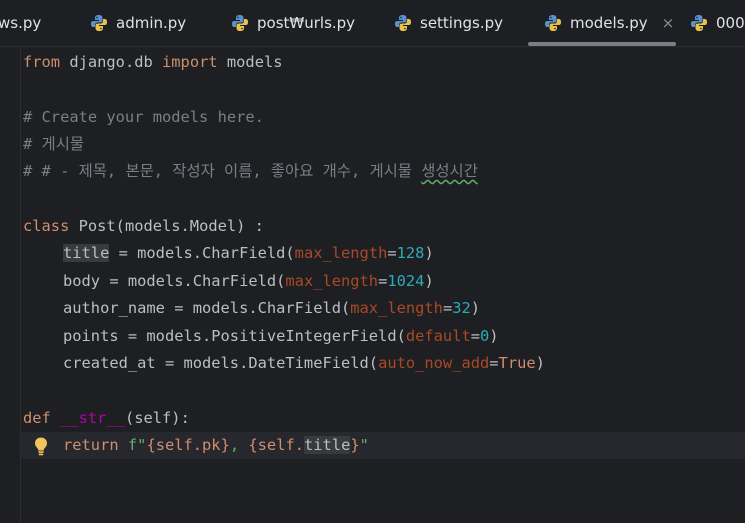 Image resolution: width=745 pixels, height=523 pixels. Describe the element at coordinates (461, 23) in the screenshot. I see `tab-label: settings.py` at that location.